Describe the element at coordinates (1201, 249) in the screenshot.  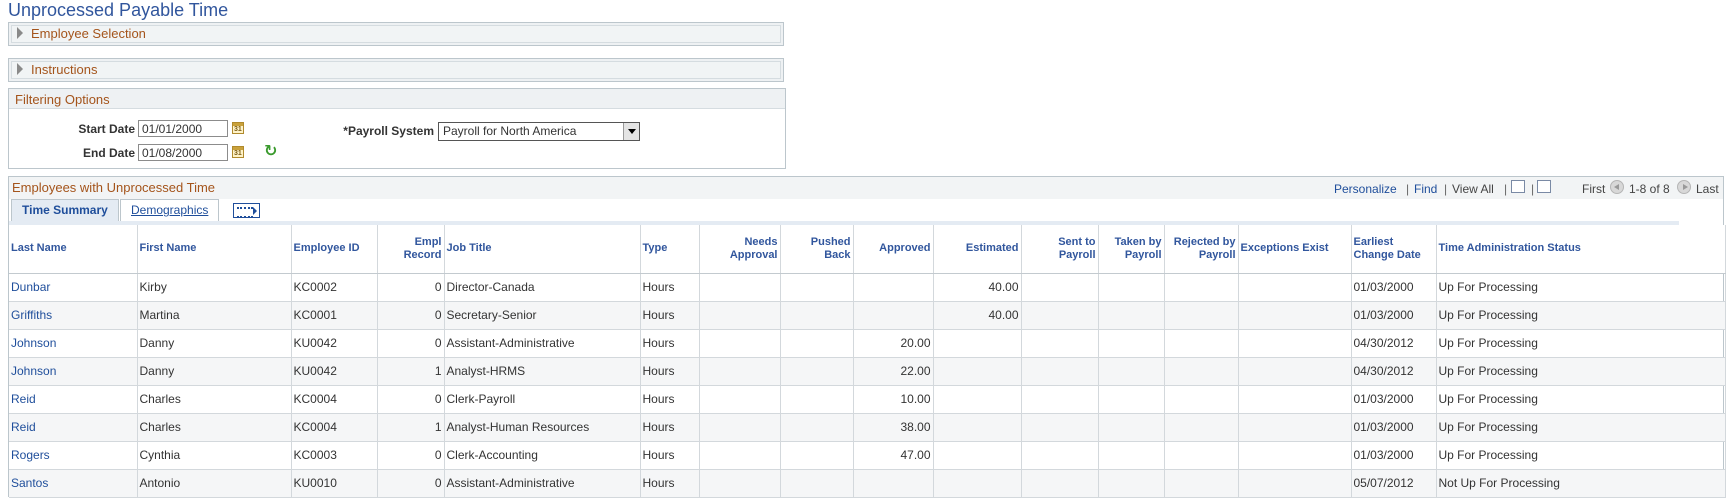
I see `col-rejected-by-payroll: Rejected by Payroll` at that location.